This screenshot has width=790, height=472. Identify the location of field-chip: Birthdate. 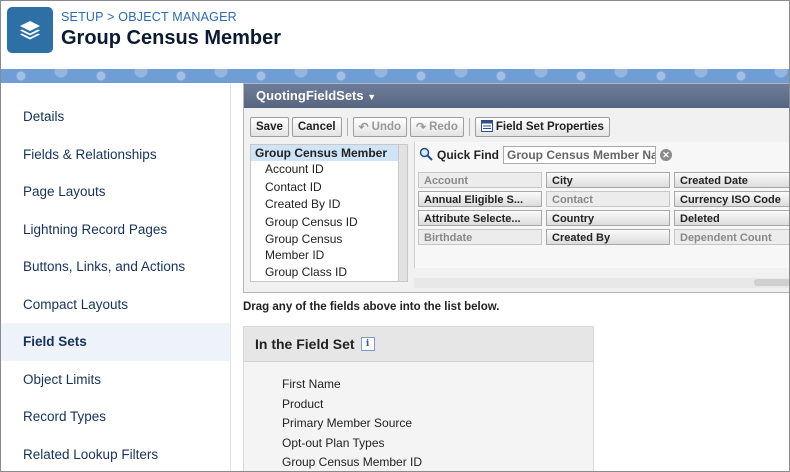
(480, 237).